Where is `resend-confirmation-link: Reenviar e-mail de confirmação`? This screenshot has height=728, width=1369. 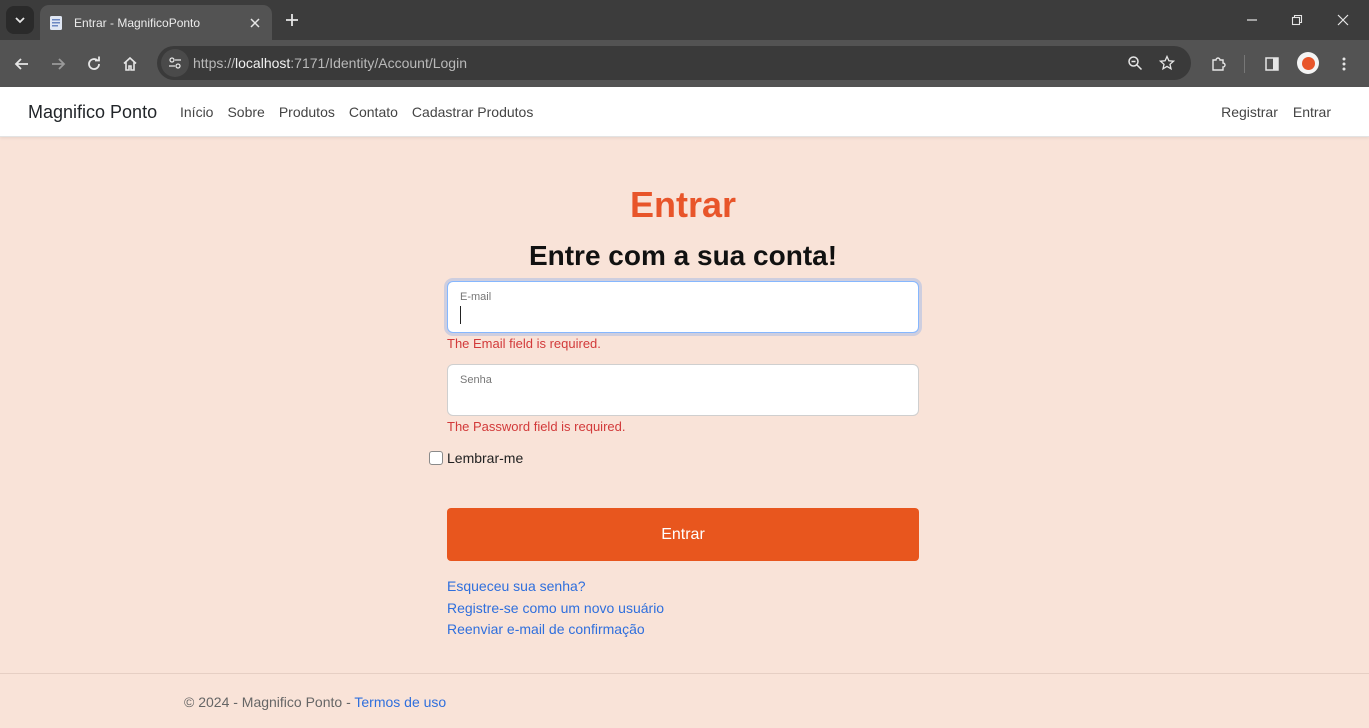 resend-confirmation-link: Reenviar e-mail de confirmação is located at coordinates (546, 629).